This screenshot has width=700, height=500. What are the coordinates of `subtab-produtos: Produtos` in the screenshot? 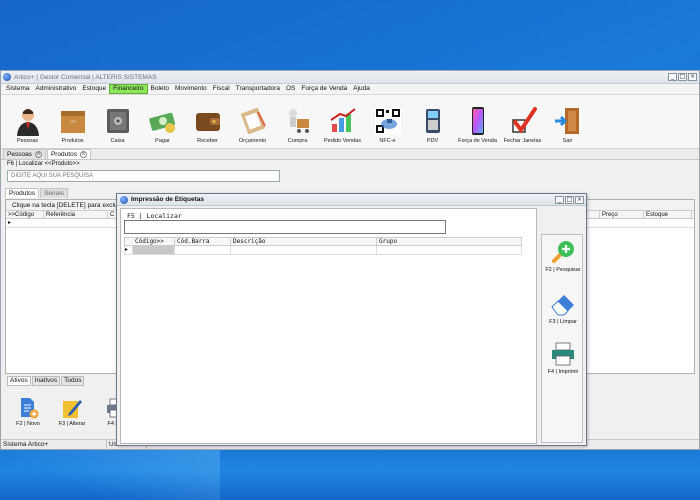 It's located at (22, 193).